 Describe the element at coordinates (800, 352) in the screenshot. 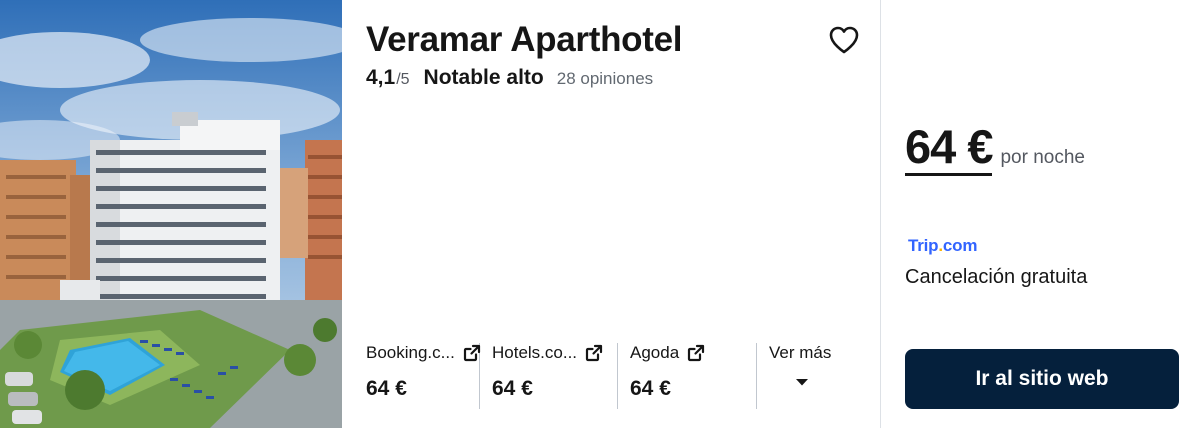

I see `see-more-label: Ver más` at that location.